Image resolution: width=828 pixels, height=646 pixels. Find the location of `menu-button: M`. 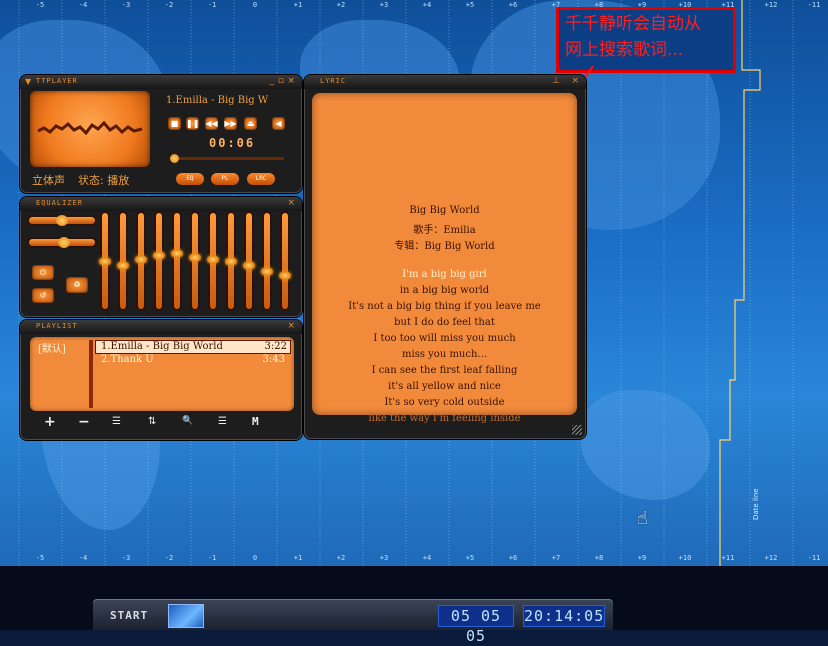

menu-button: M is located at coordinates (255, 421).